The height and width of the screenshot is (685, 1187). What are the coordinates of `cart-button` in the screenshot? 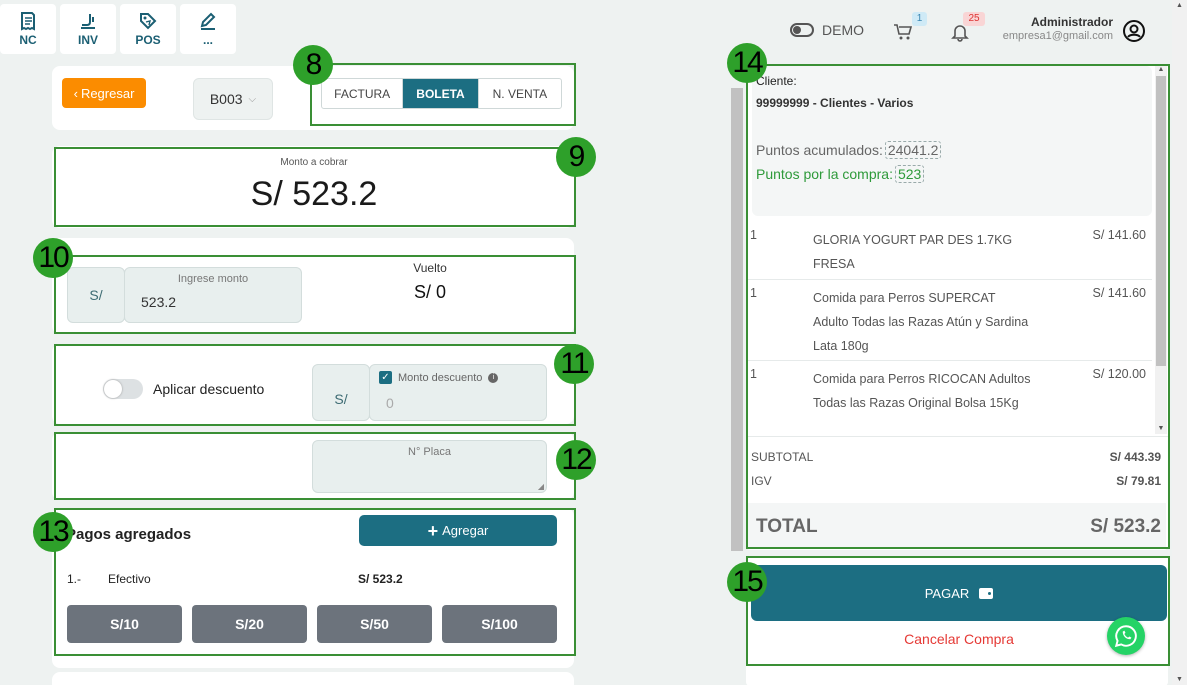 It's located at (903, 32).